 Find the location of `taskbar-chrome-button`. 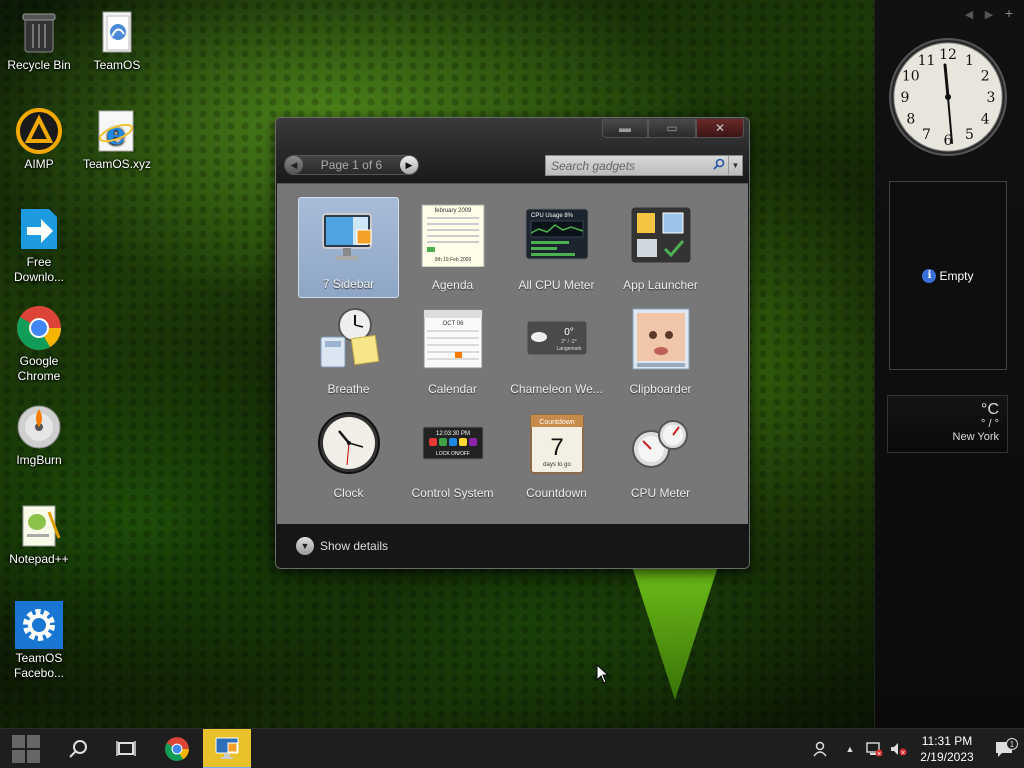

taskbar-chrome-button is located at coordinates (177, 748).